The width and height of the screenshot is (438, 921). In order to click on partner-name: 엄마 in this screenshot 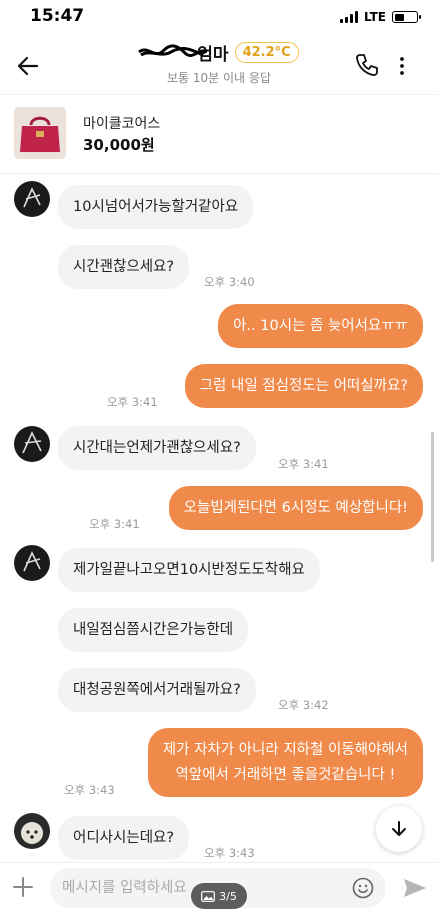, I will do `click(183, 52)`.